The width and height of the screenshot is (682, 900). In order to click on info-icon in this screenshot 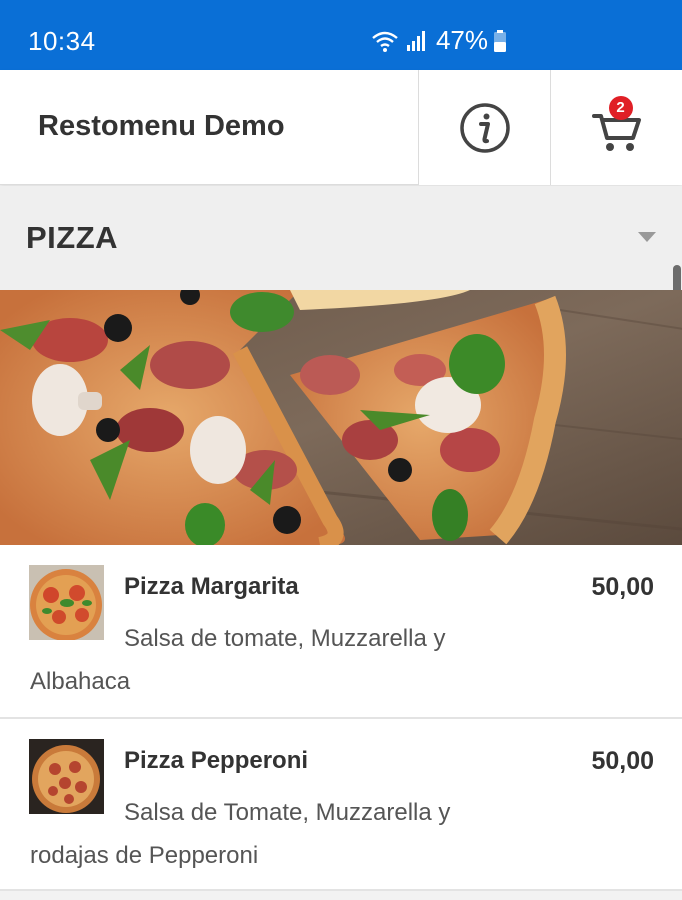, I will do `click(484, 127)`.